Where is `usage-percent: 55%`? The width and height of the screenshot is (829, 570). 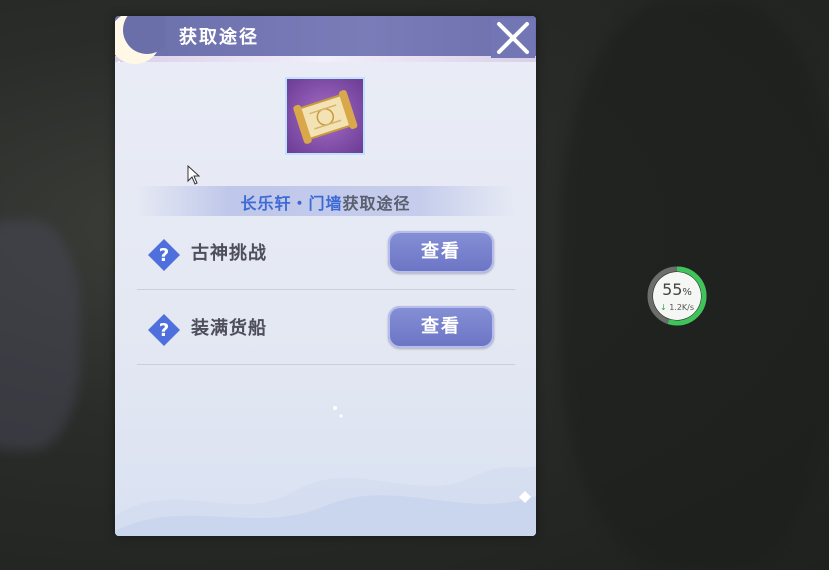 usage-percent: 55% is located at coordinates (677, 289).